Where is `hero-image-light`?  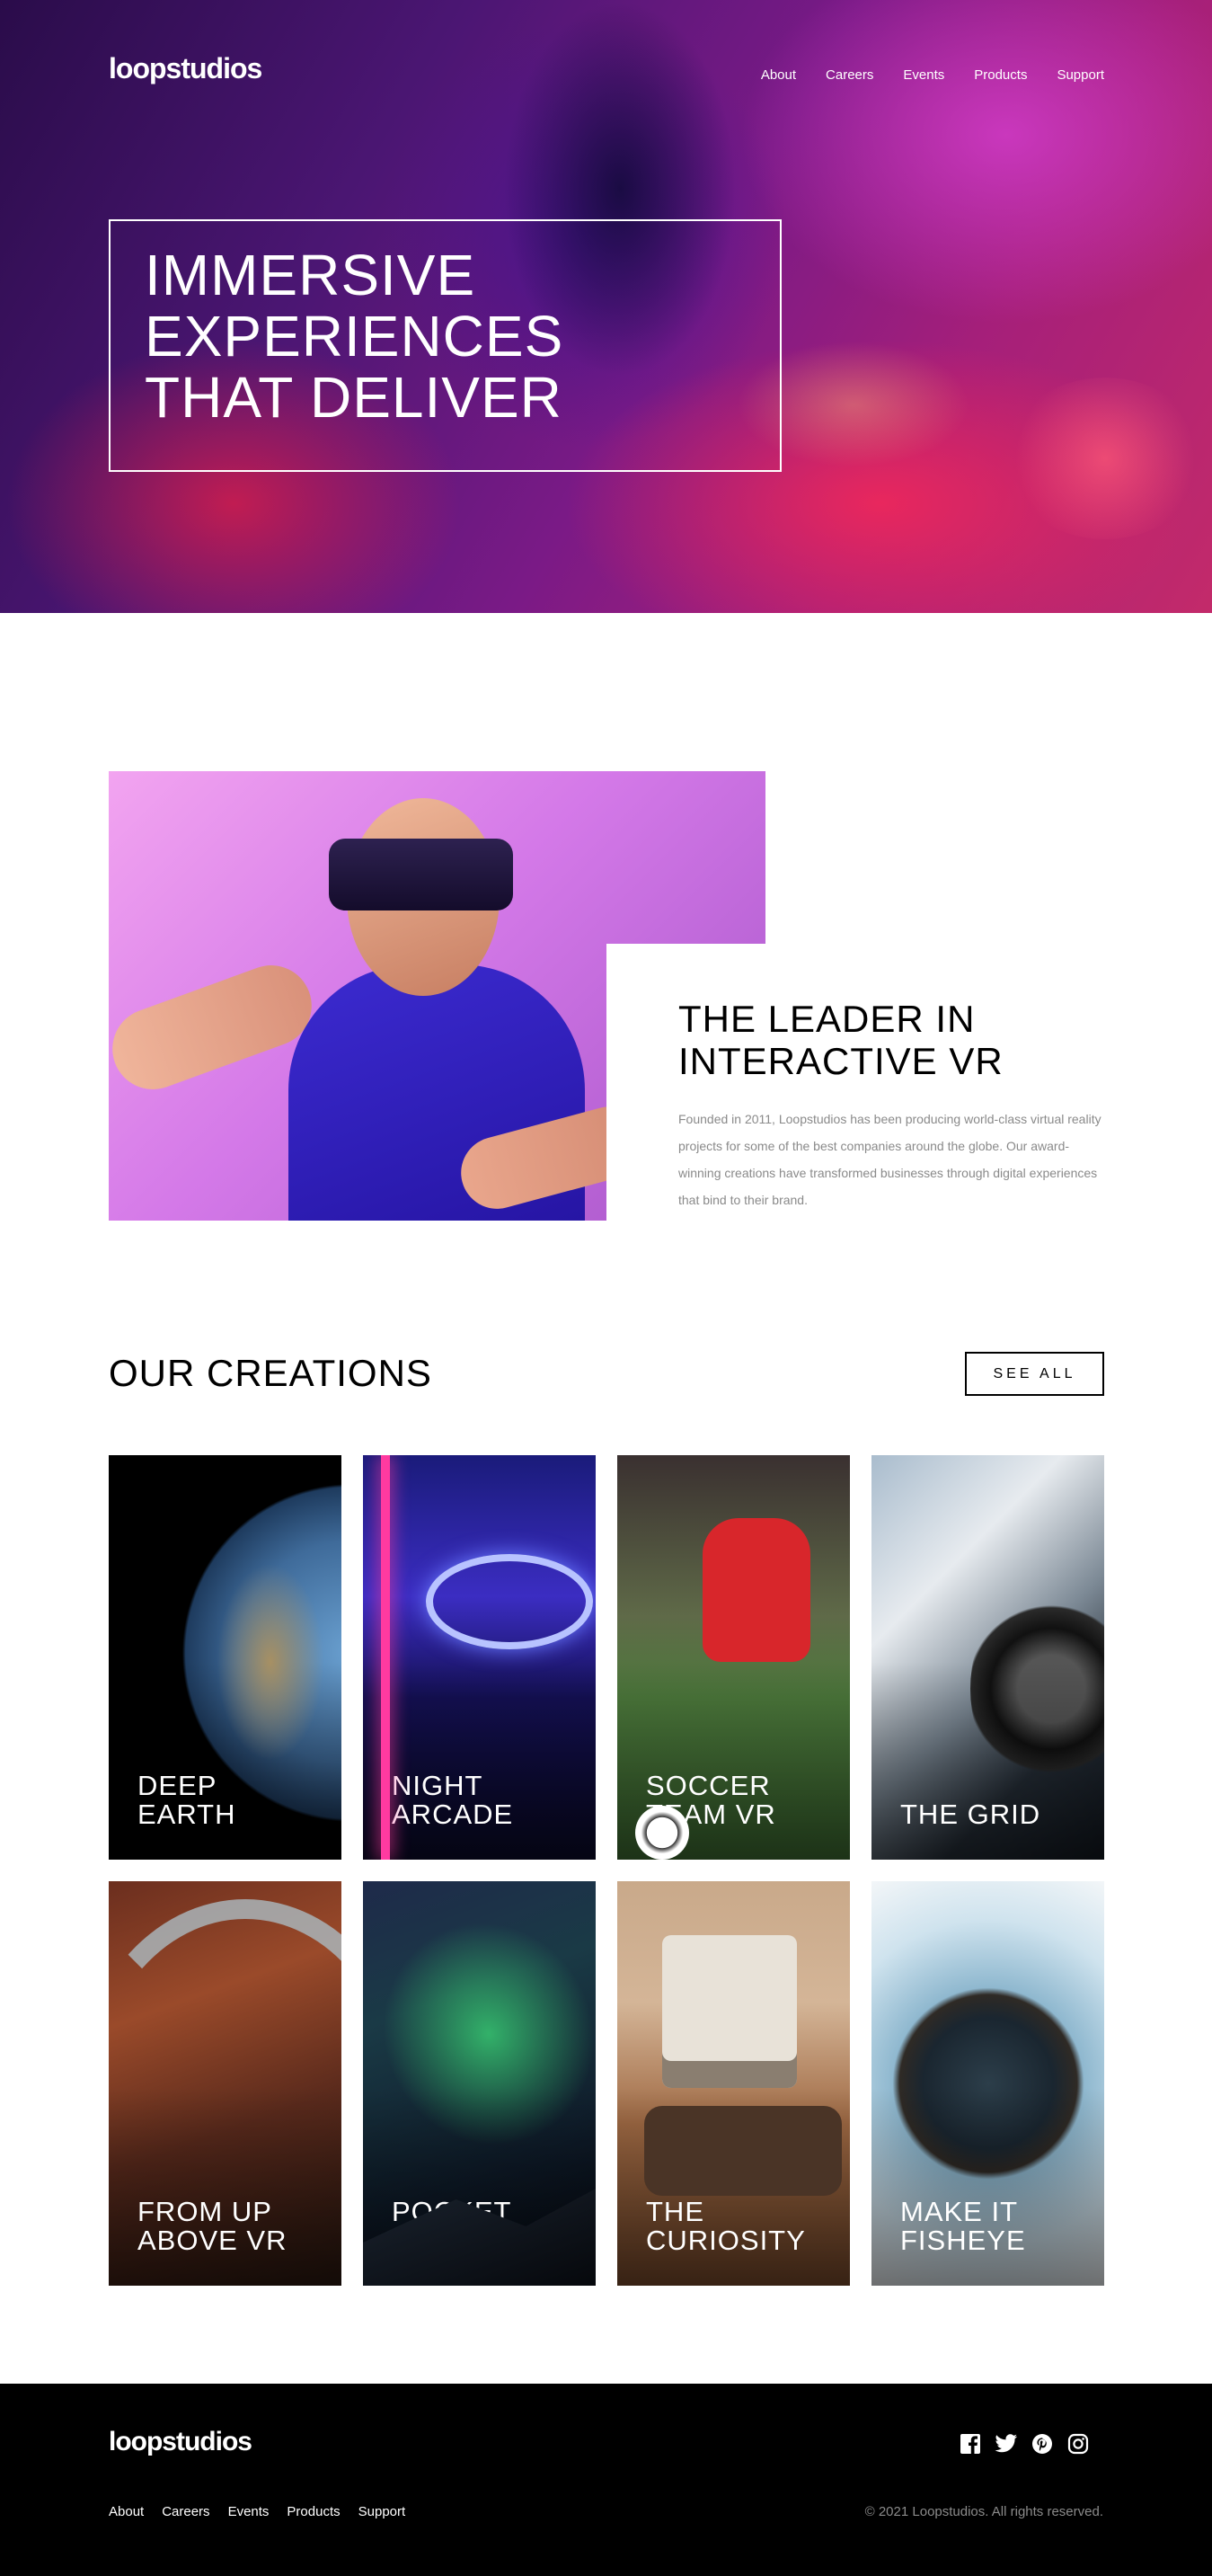 hero-image-light is located at coordinates (1105, 458).